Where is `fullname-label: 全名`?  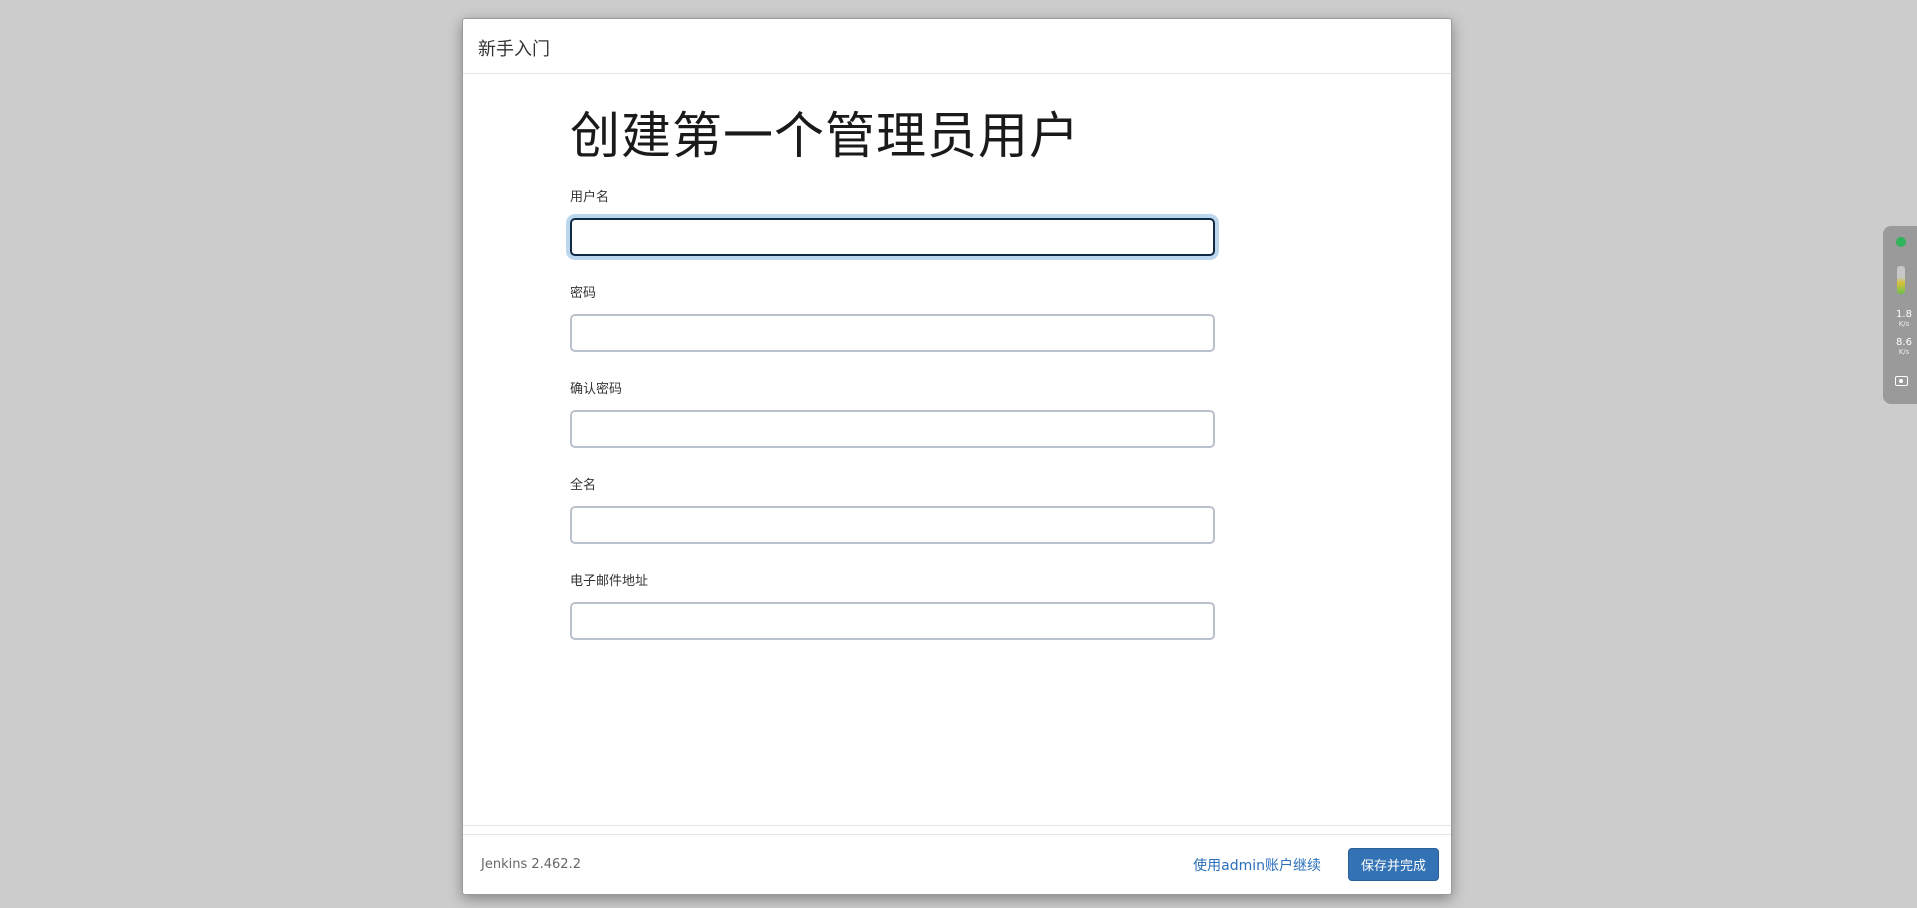
fullname-label: 全名 is located at coordinates (583, 485).